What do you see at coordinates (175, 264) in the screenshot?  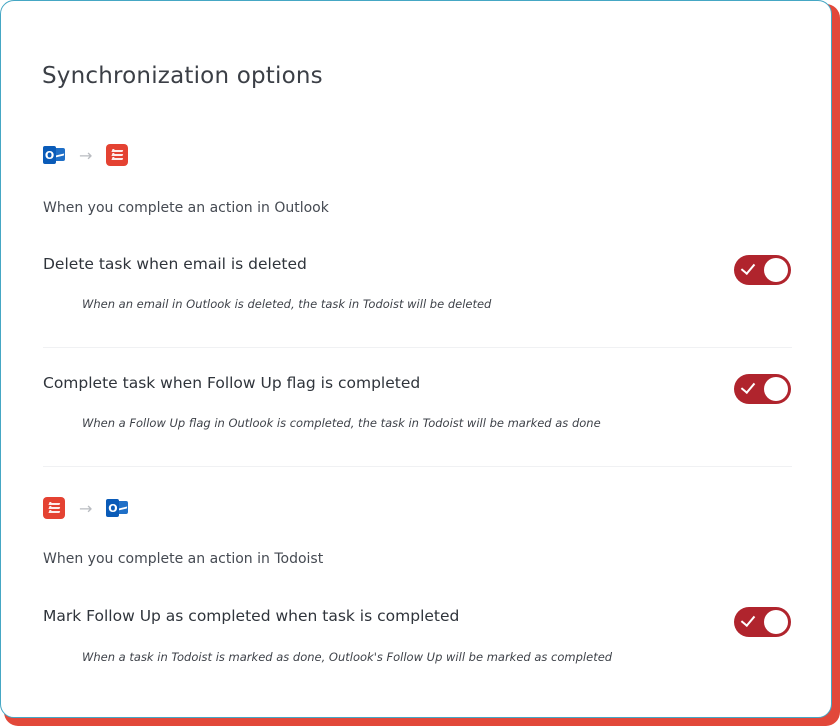 I see `option-label-delete-task: Delete task when email is deleted` at bounding box center [175, 264].